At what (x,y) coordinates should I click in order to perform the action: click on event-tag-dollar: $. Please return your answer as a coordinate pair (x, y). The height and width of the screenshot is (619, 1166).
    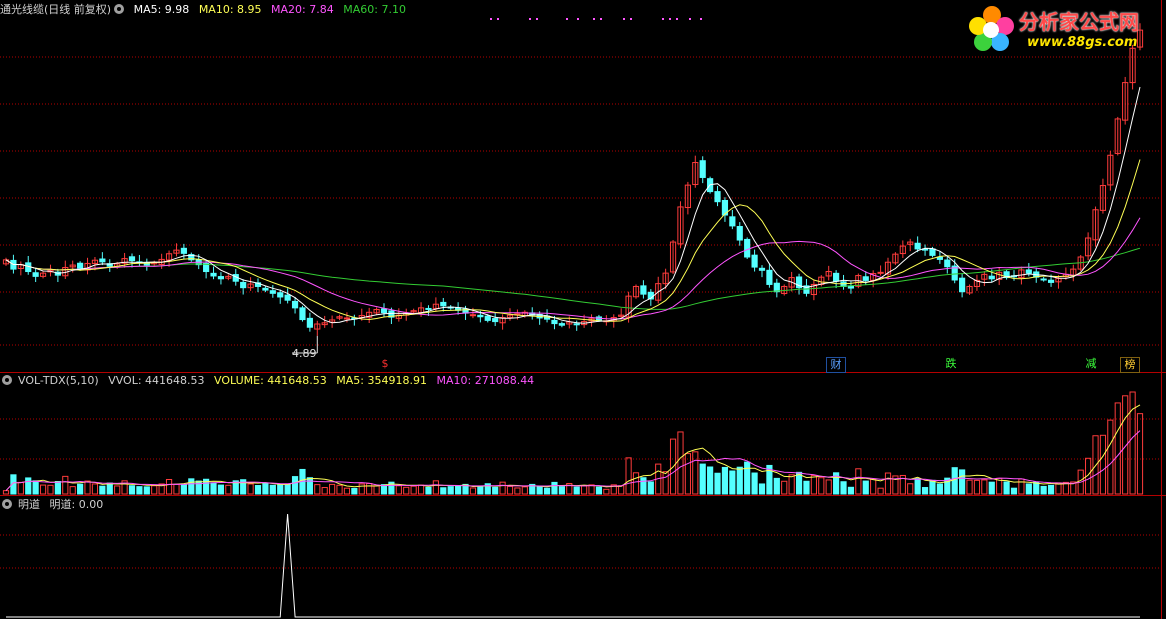
    Looking at the image, I should click on (385, 364).